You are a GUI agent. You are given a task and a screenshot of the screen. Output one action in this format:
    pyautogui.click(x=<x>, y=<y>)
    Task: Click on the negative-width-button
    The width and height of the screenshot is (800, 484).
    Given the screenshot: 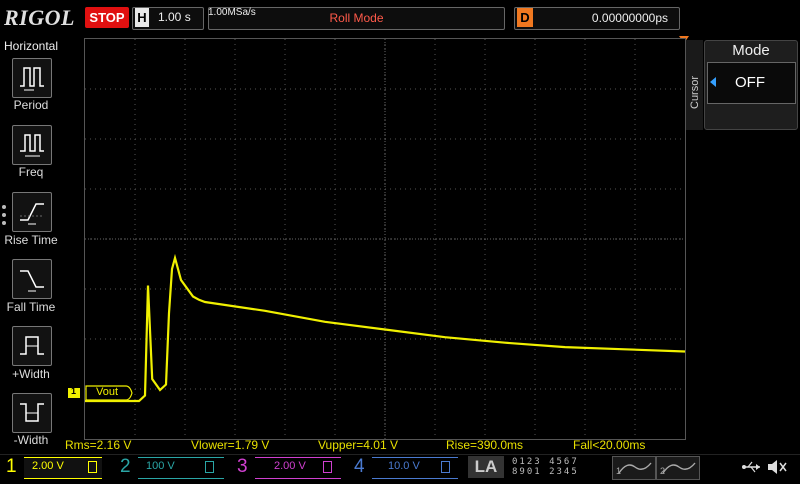 What is the action you would take?
    pyautogui.click(x=32, y=413)
    